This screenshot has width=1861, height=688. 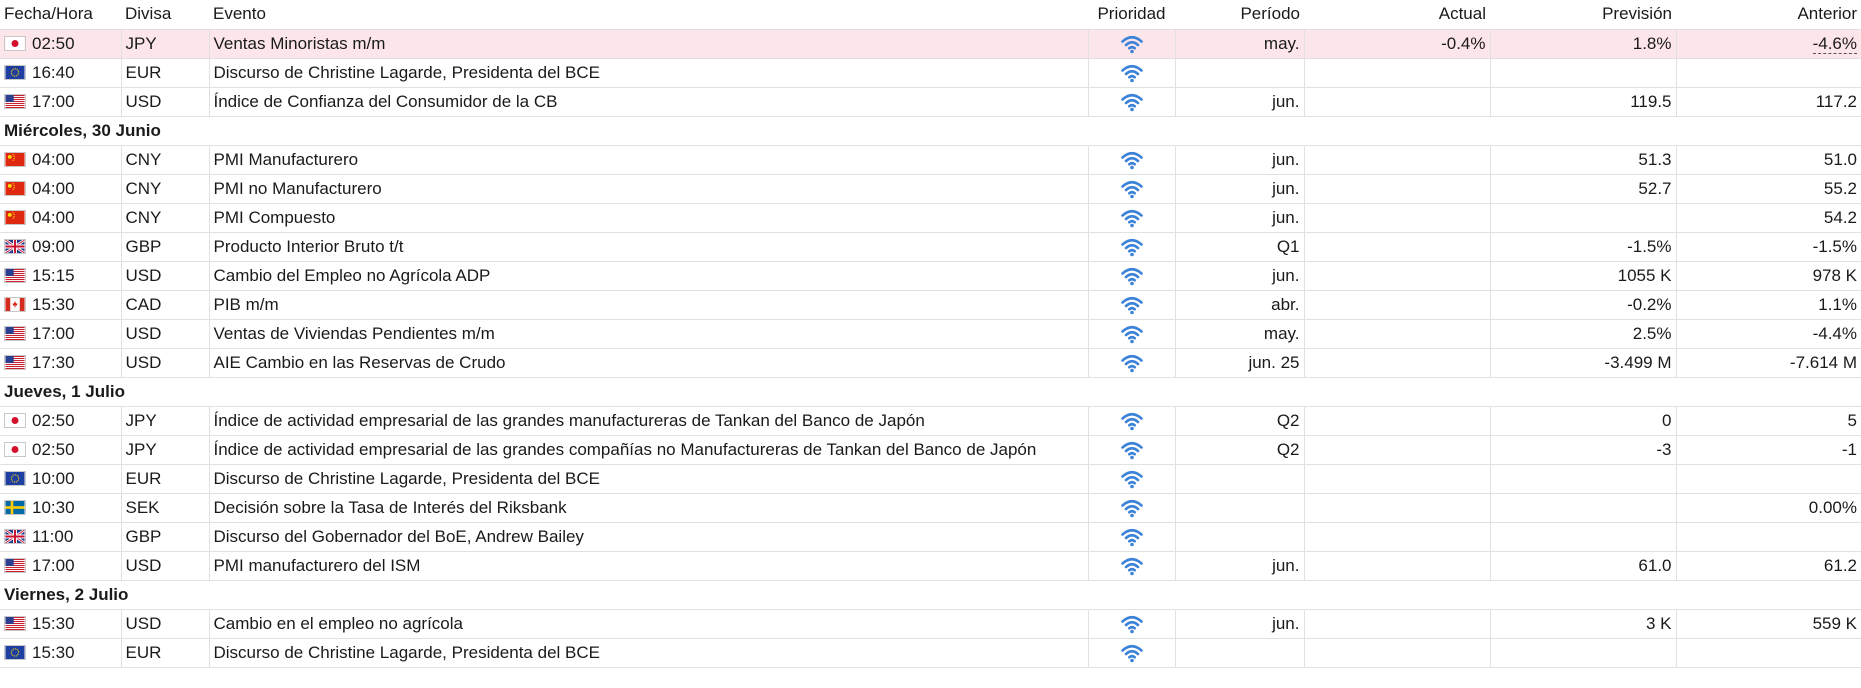 What do you see at coordinates (1239, 508) in the screenshot?
I see `event-period` at bounding box center [1239, 508].